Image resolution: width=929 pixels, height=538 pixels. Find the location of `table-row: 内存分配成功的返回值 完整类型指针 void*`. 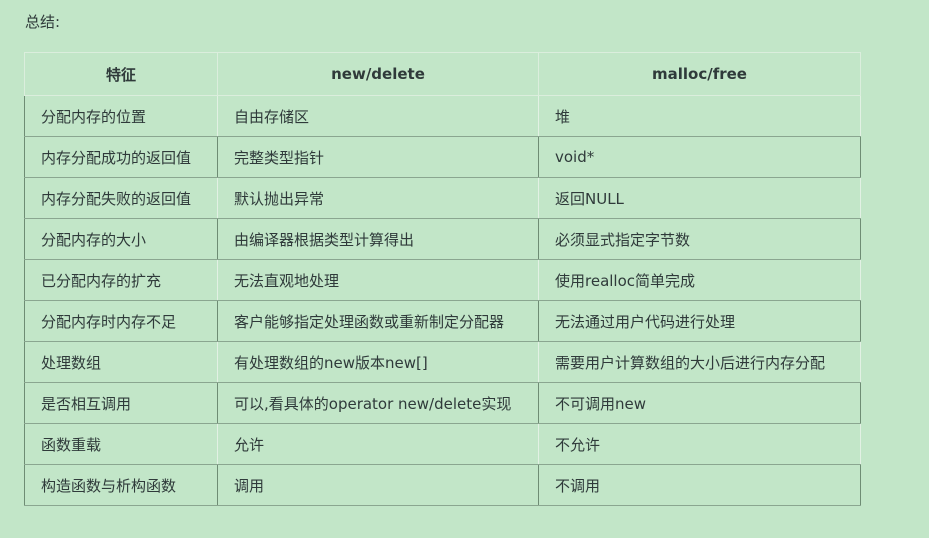

table-row: 内存分配成功的返回值 完整类型指针 void* is located at coordinates (442, 157).